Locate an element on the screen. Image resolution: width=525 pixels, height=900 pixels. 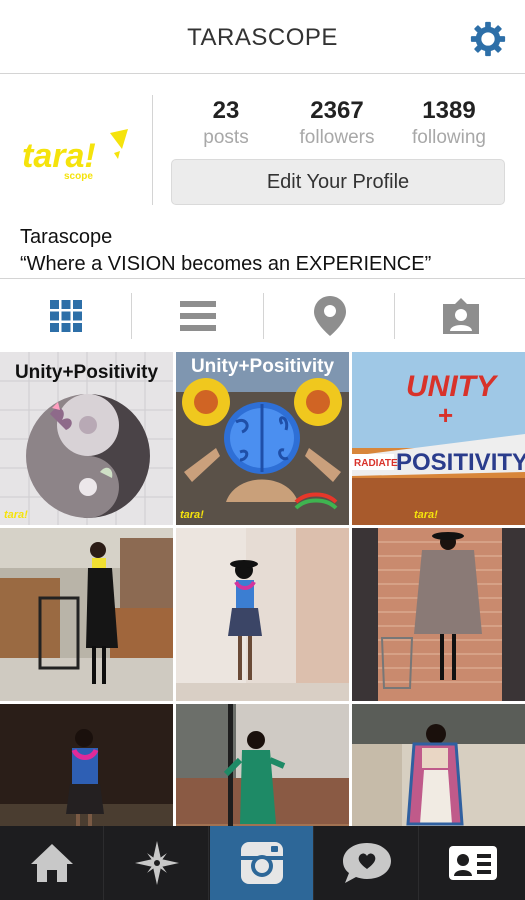
profile-bio-text: “Where a VISION becomes an EXPERIENCE” is located at coordinates (226, 264).